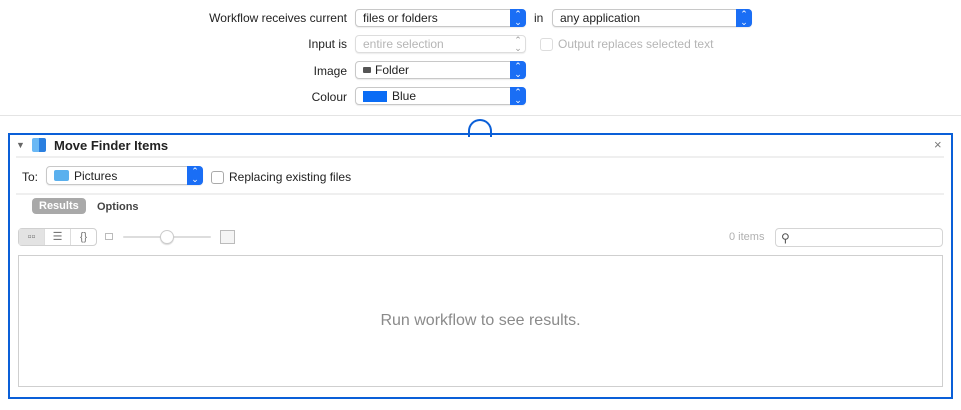 This screenshot has width=961, height=410. I want to click on to-value: Pictures, so click(96, 175).